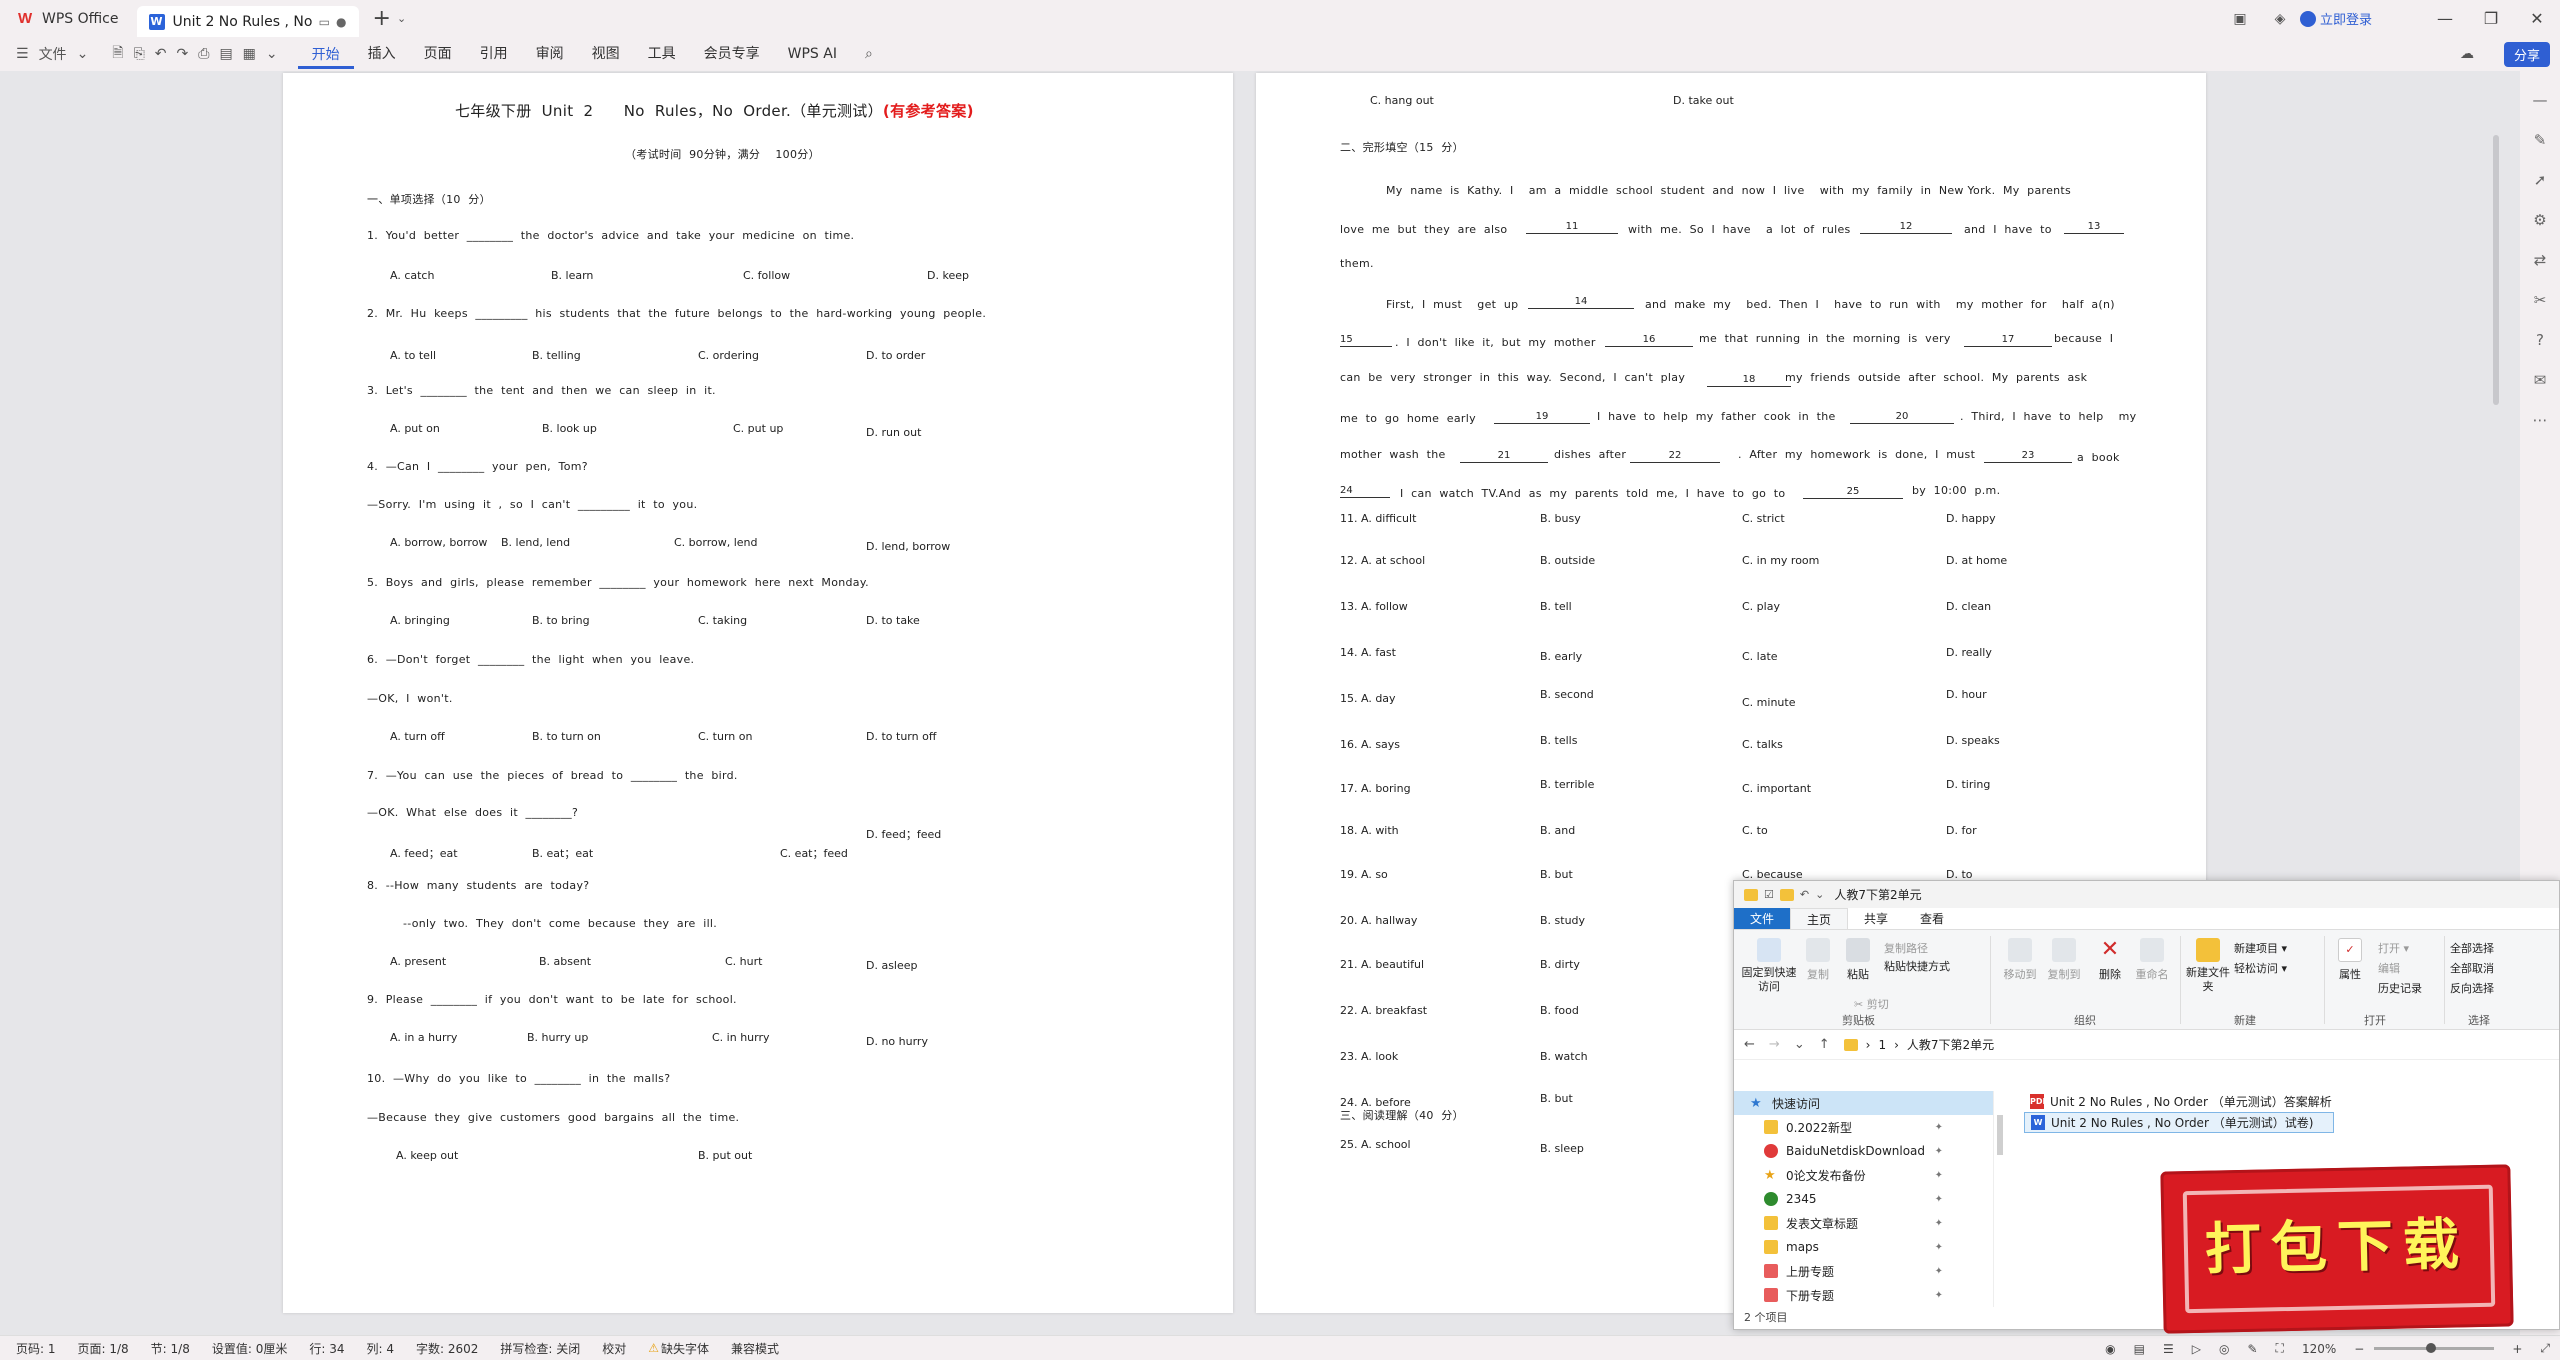  What do you see at coordinates (1818, 960) in the screenshot?
I see `copy-button: 复制` at bounding box center [1818, 960].